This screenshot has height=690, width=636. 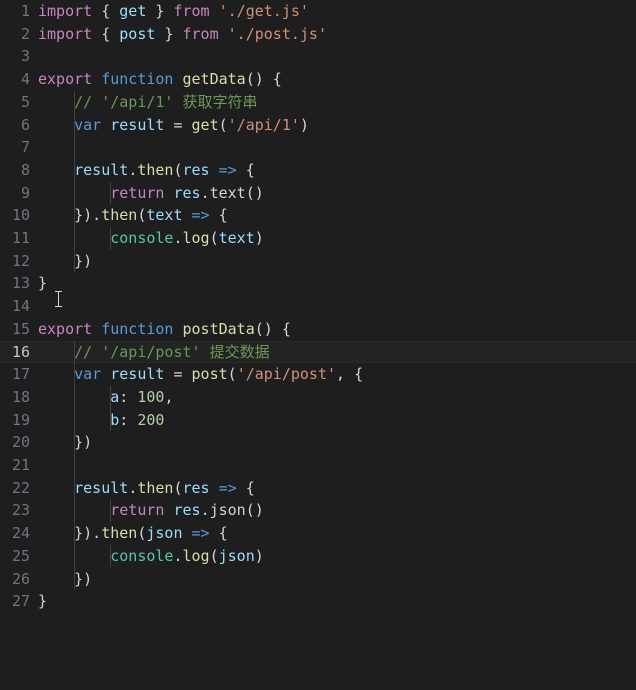 I want to click on line-number: 15, so click(x=15, y=329).